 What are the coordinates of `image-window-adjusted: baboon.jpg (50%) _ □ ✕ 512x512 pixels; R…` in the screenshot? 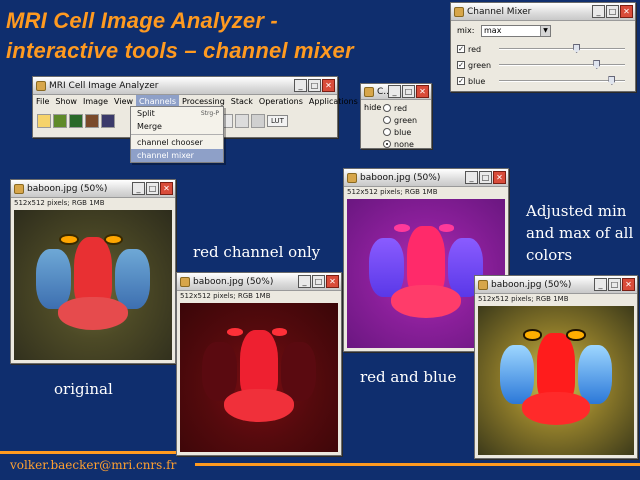 It's located at (556, 367).